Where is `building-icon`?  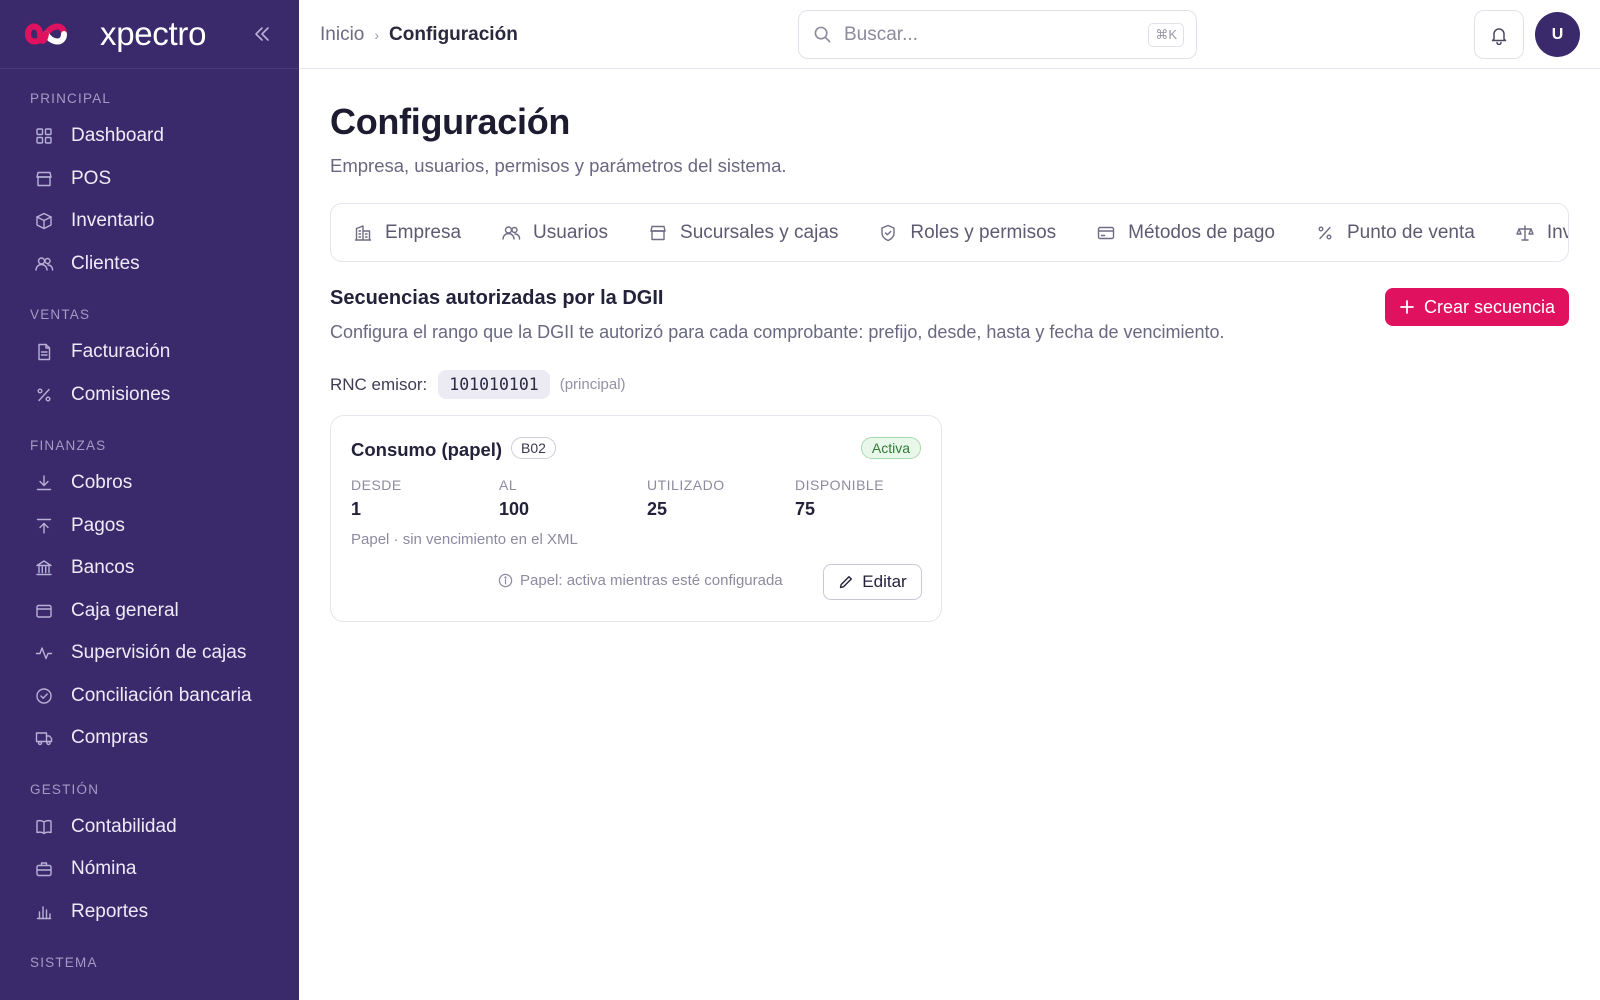 building-icon is located at coordinates (363, 232).